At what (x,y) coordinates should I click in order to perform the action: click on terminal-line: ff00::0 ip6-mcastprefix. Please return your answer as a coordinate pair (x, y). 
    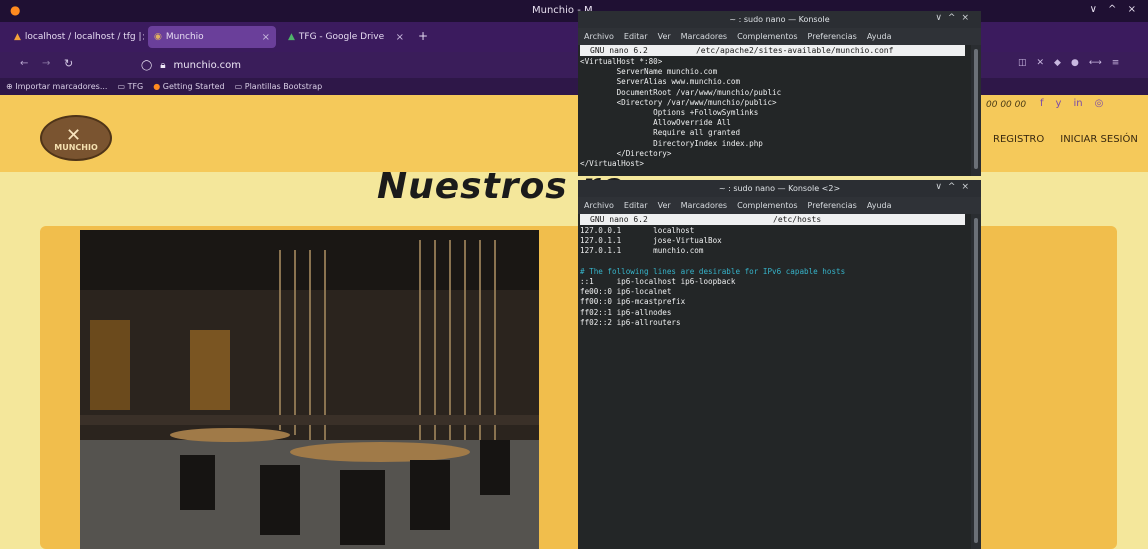
    Looking at the image, I should click on (633, 302).